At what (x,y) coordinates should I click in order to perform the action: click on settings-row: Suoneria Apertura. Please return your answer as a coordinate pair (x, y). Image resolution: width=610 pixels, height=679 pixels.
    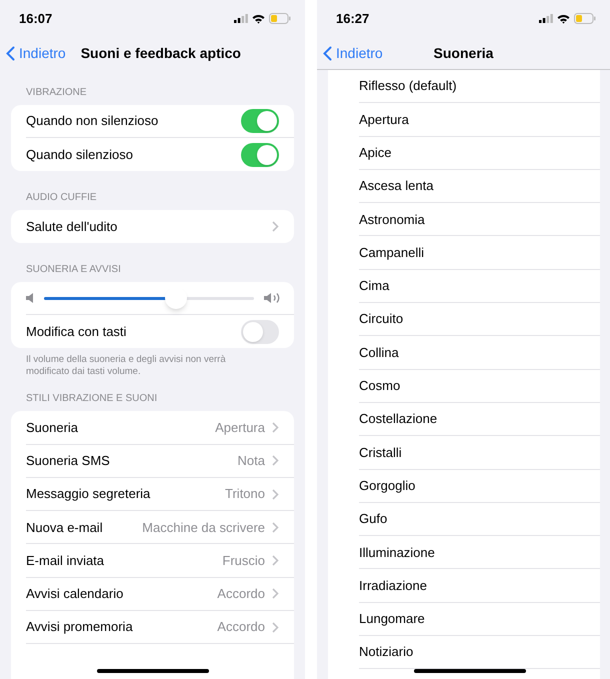
    Looking at the image, I should click on (160, 428).